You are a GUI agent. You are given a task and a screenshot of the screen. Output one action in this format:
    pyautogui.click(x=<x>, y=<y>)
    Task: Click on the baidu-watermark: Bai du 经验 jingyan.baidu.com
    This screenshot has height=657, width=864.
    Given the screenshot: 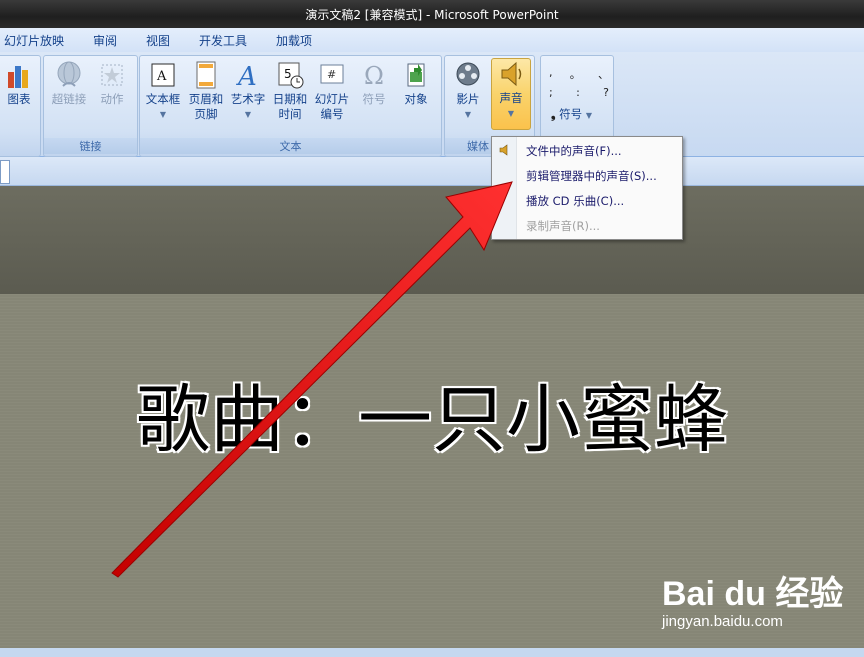 What is the action you would take?
    pyautogui.click(x=752, y=598)
    